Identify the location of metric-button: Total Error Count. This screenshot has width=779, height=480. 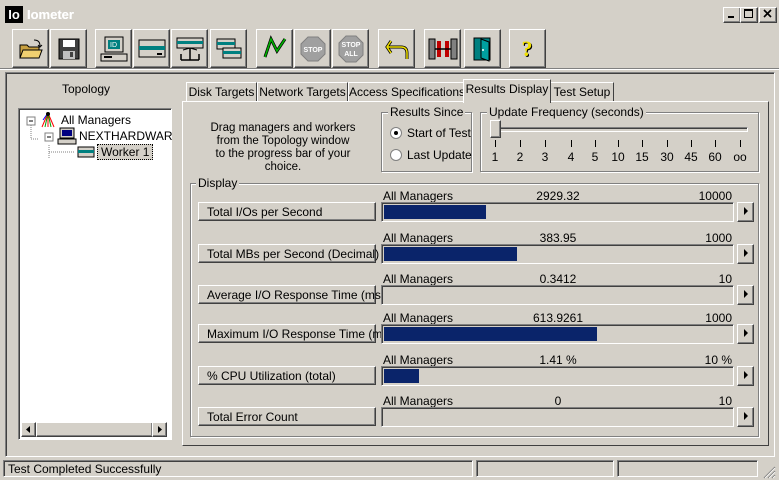
(287, 416).